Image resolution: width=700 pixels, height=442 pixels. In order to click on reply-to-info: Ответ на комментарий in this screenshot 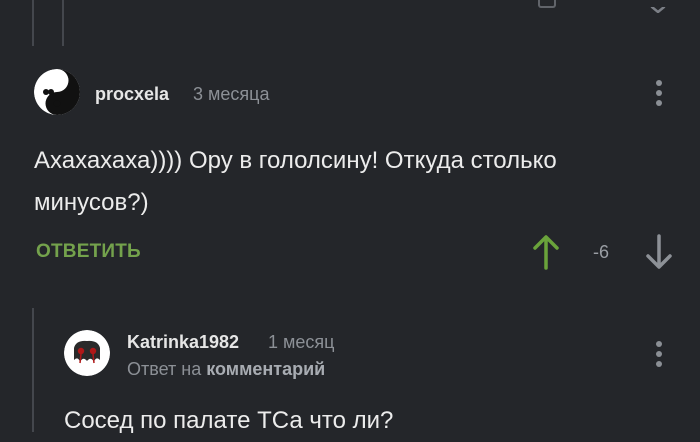, I will do `click(226, 369)`.